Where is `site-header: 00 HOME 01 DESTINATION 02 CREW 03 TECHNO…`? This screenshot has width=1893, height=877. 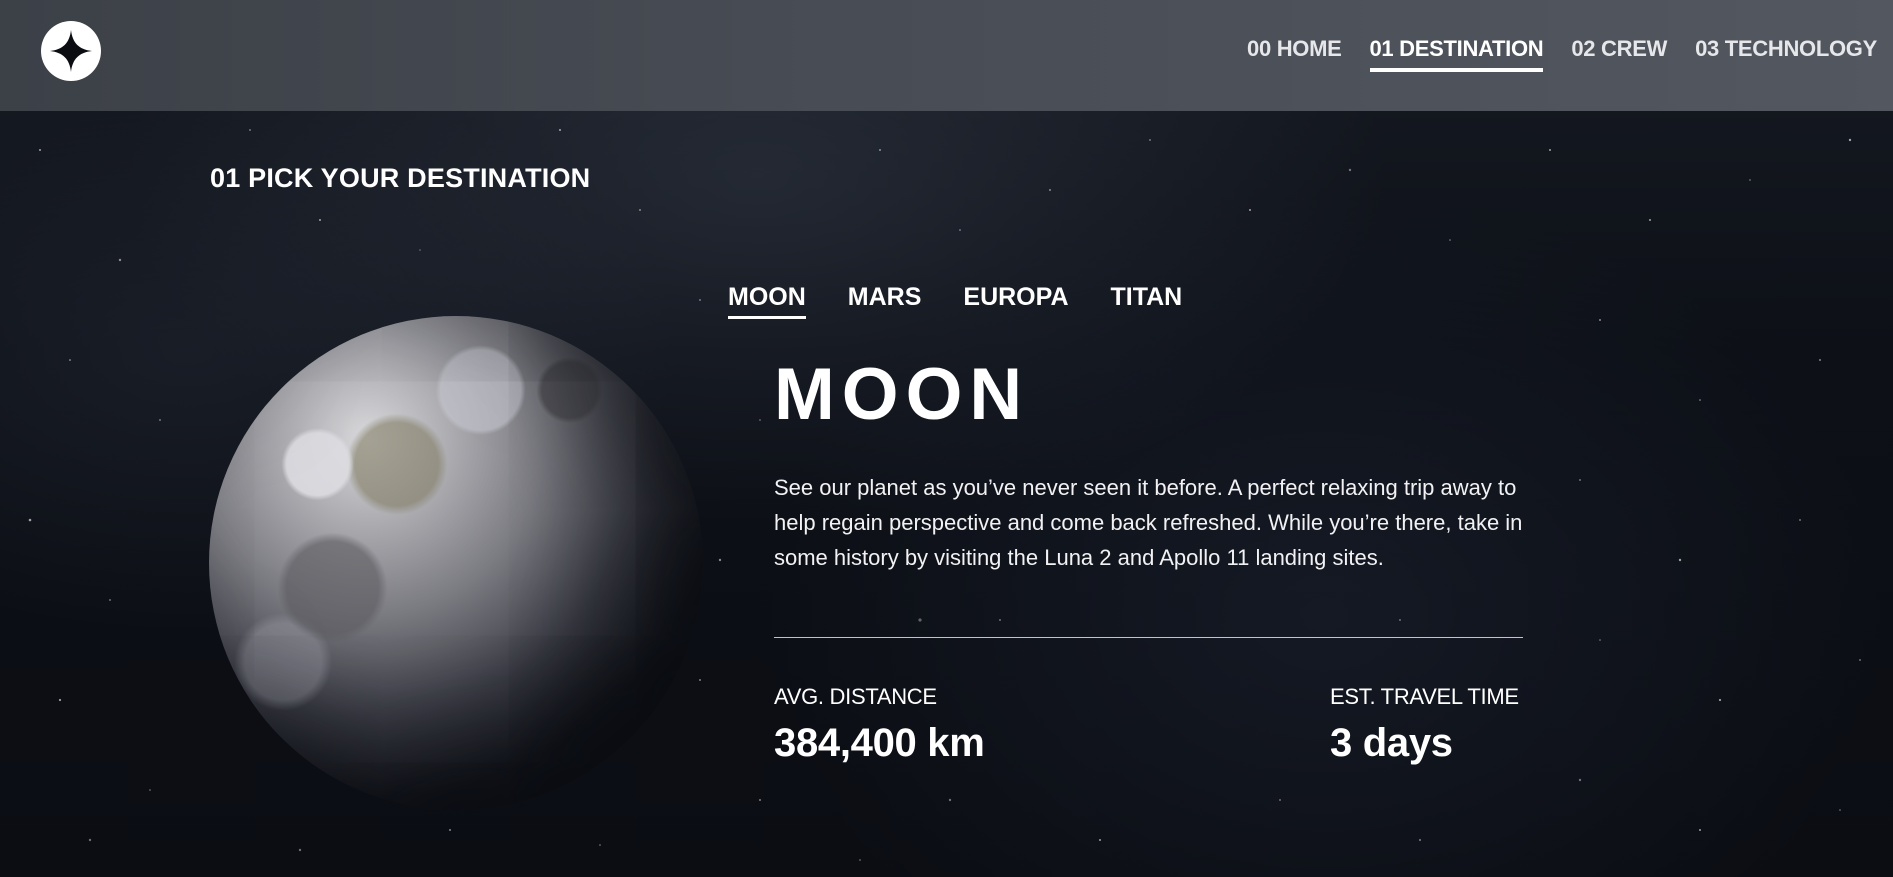 site-header: 00 HOME 01 DESTINATION 02 CREW 03 TECHNO… is located at coordinates (946, 55).